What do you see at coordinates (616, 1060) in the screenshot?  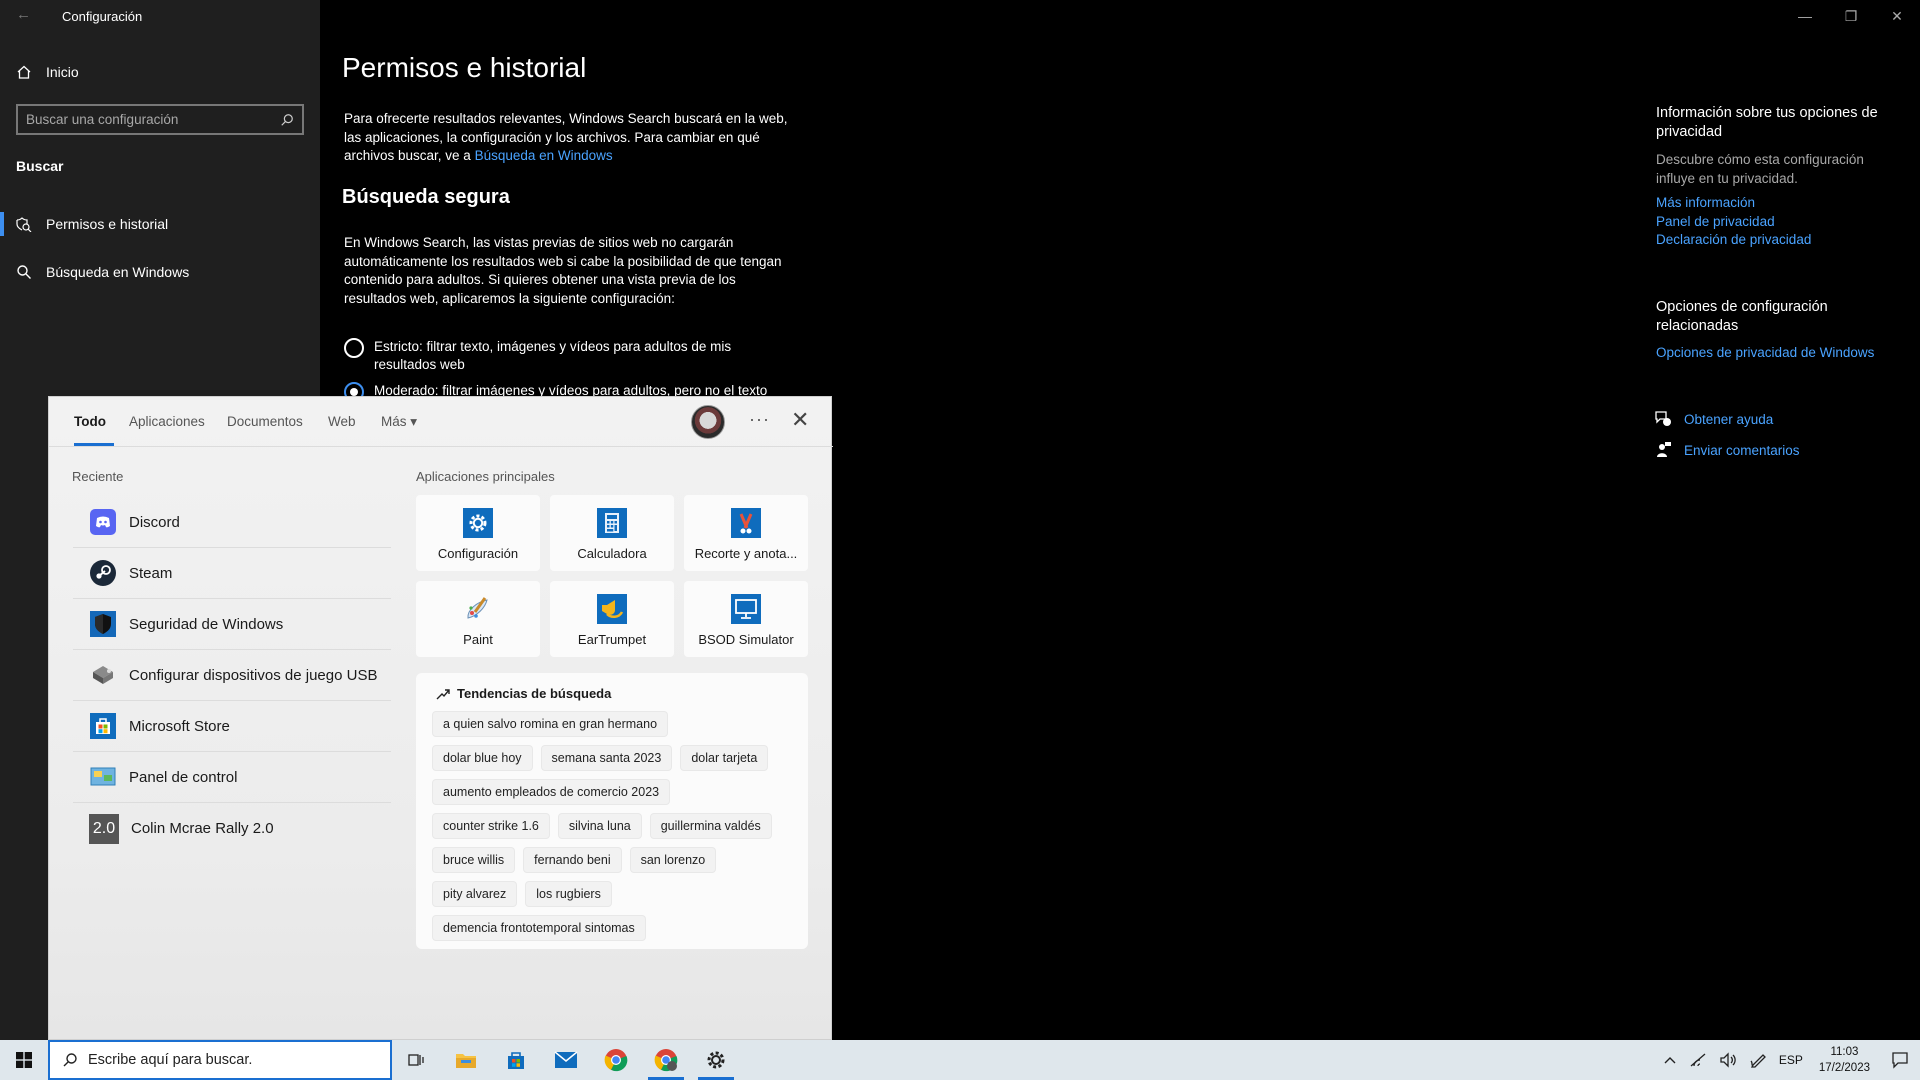 I see `taskbar-chrome` at bounding box center [616, 1060].